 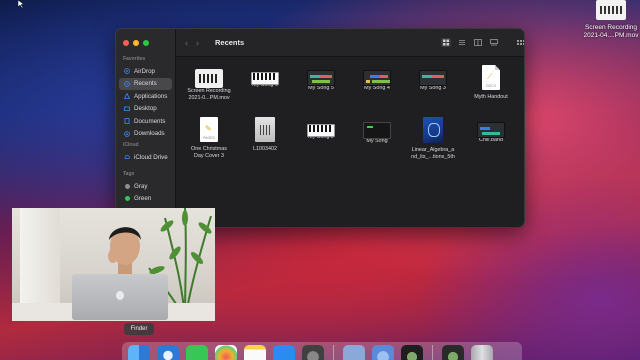 I want to click on minimize-button, so click(x=136, y=43).